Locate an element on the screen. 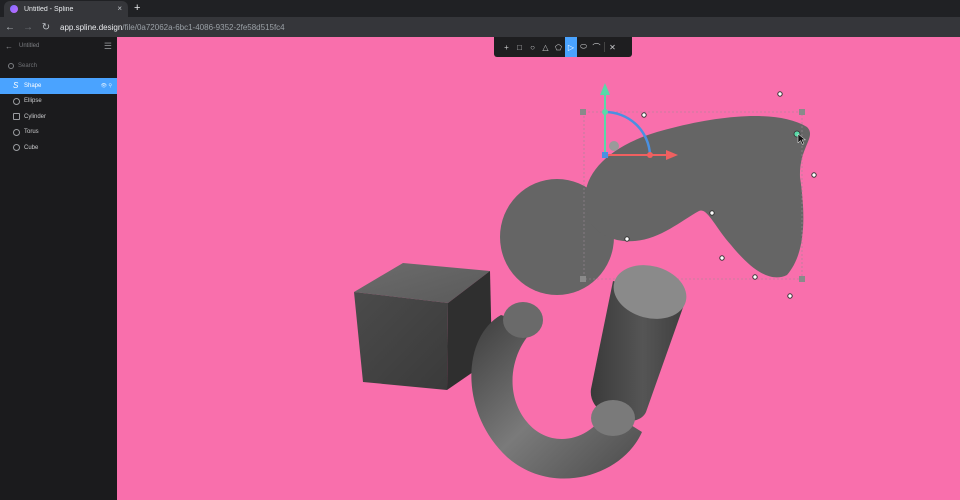 The width and height of the screenshot is (960, 500). ellipse-icon is located at coordinates (16, 101).